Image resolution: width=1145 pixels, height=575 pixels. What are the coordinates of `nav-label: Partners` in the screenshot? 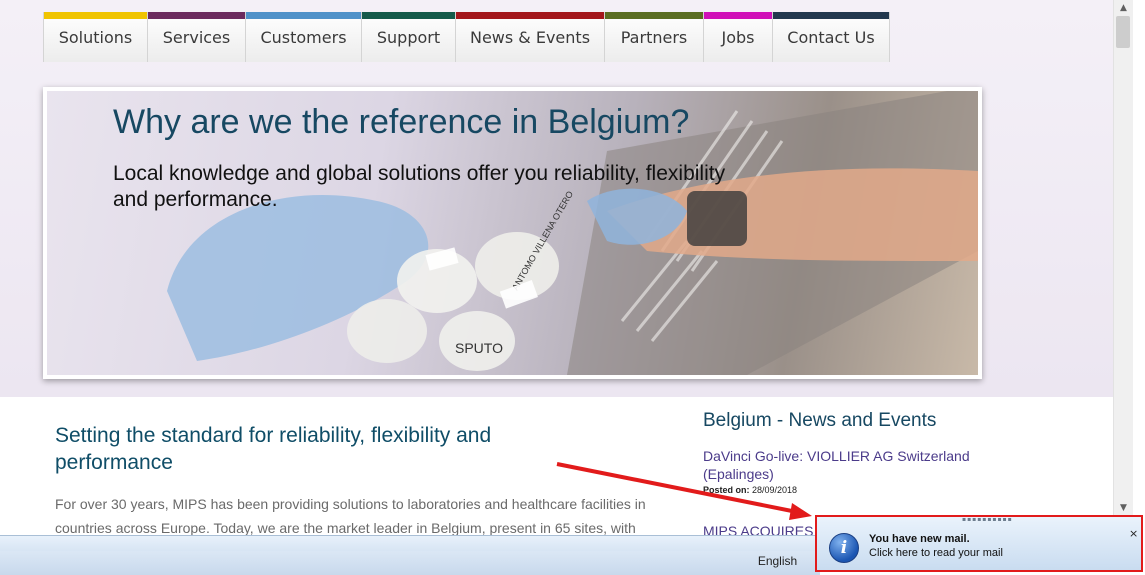 It's located at (654, 37).